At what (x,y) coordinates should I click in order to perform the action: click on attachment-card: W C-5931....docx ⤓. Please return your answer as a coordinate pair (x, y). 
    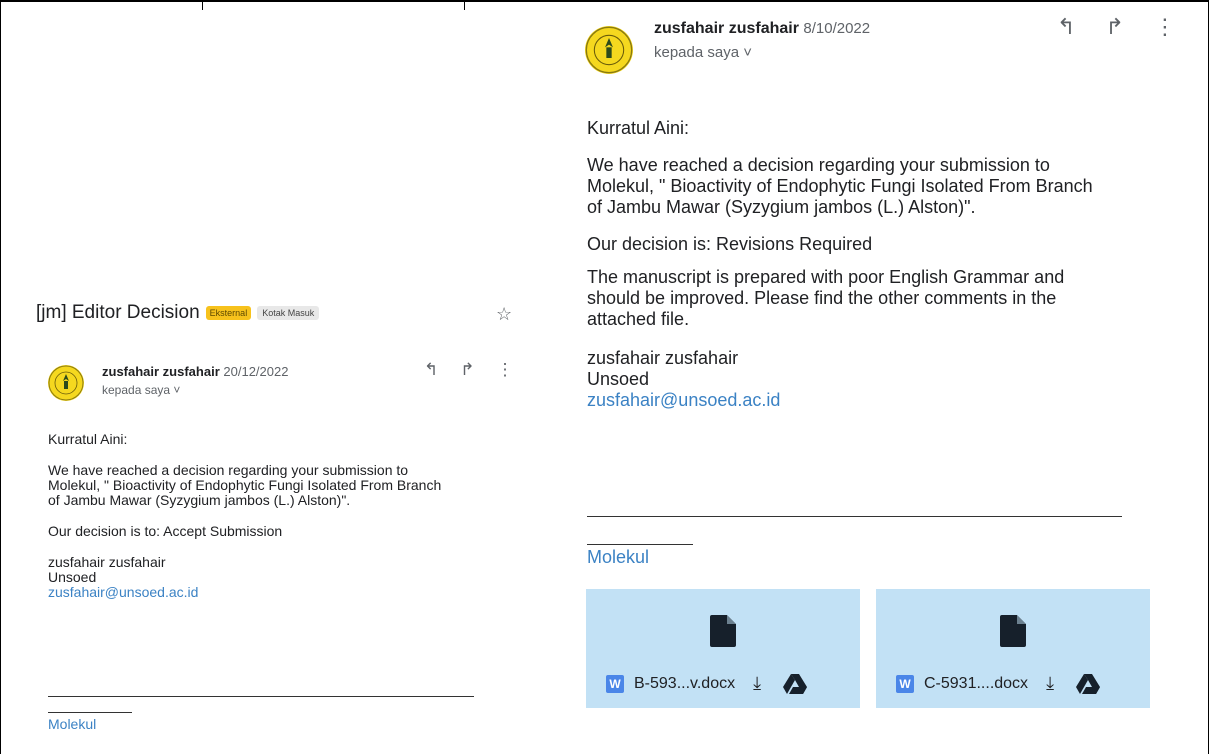
    Looking at the image, I should click on (1013, 648).